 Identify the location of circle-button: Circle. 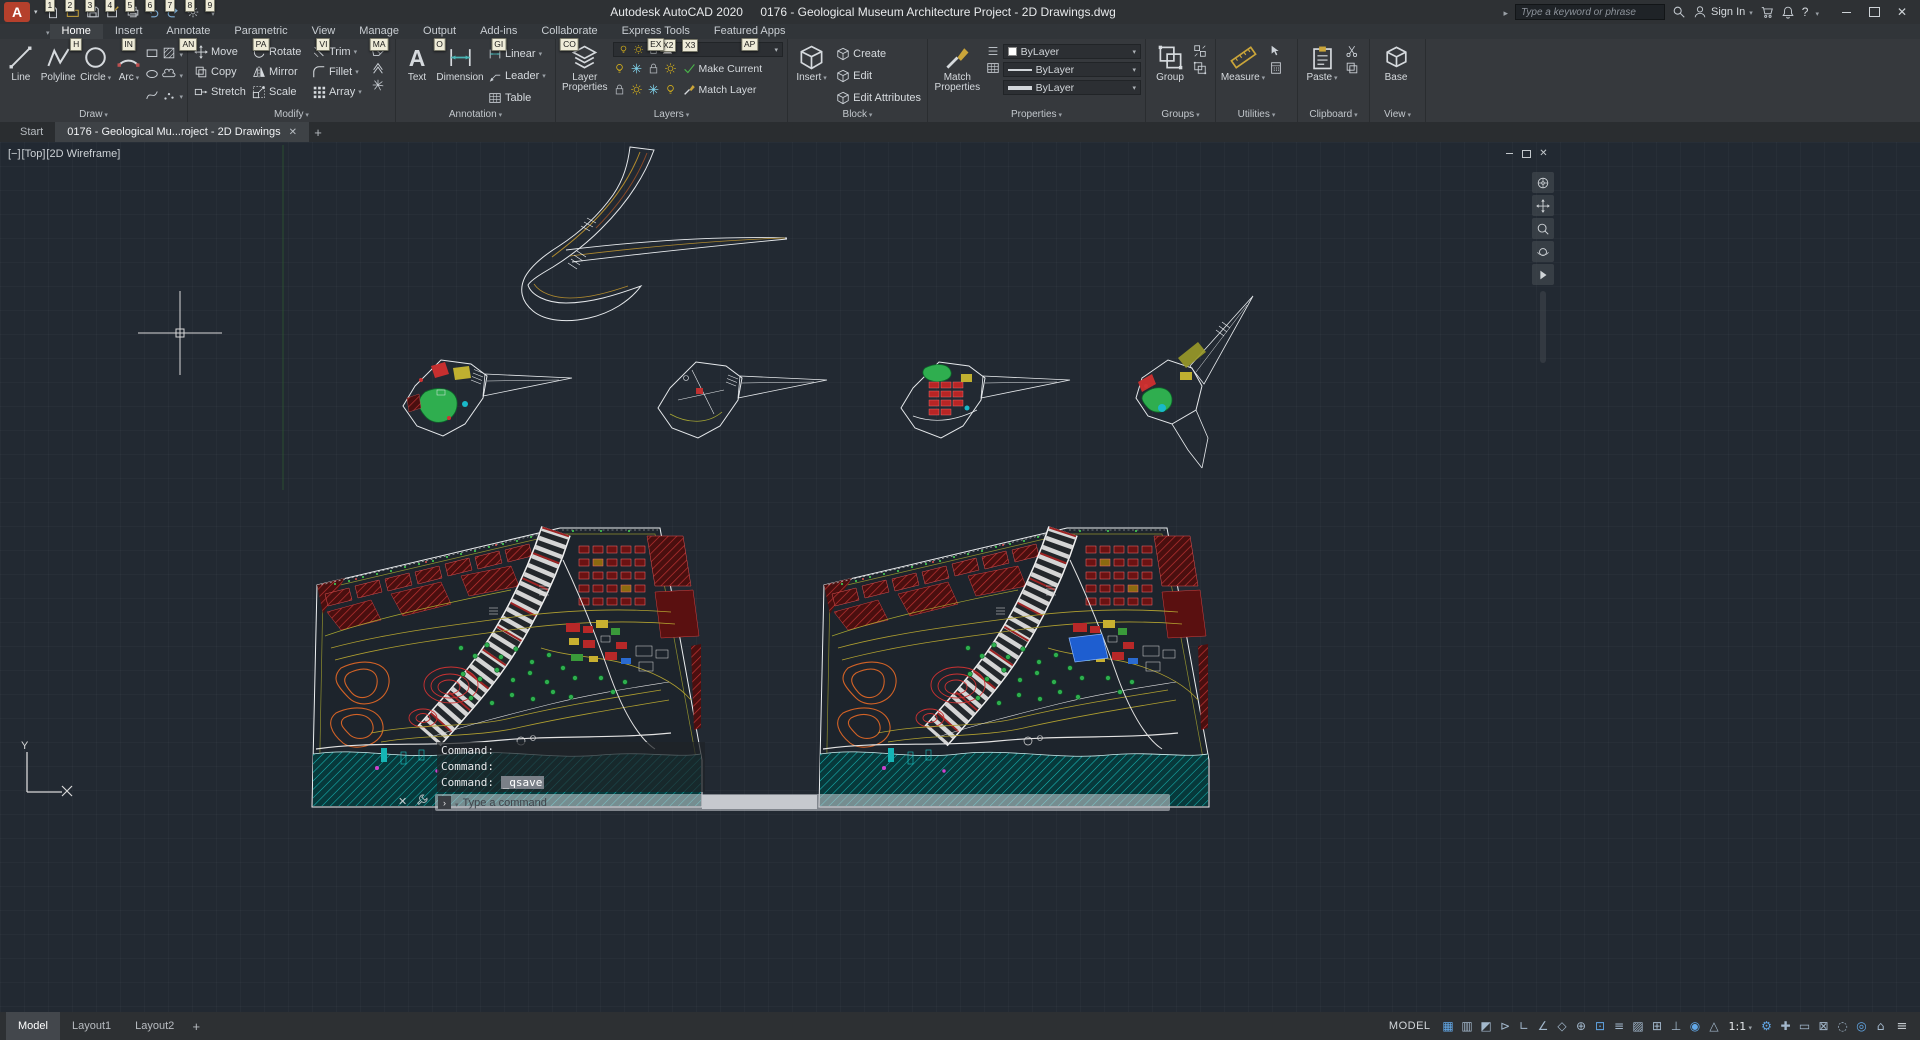
(96, 75).